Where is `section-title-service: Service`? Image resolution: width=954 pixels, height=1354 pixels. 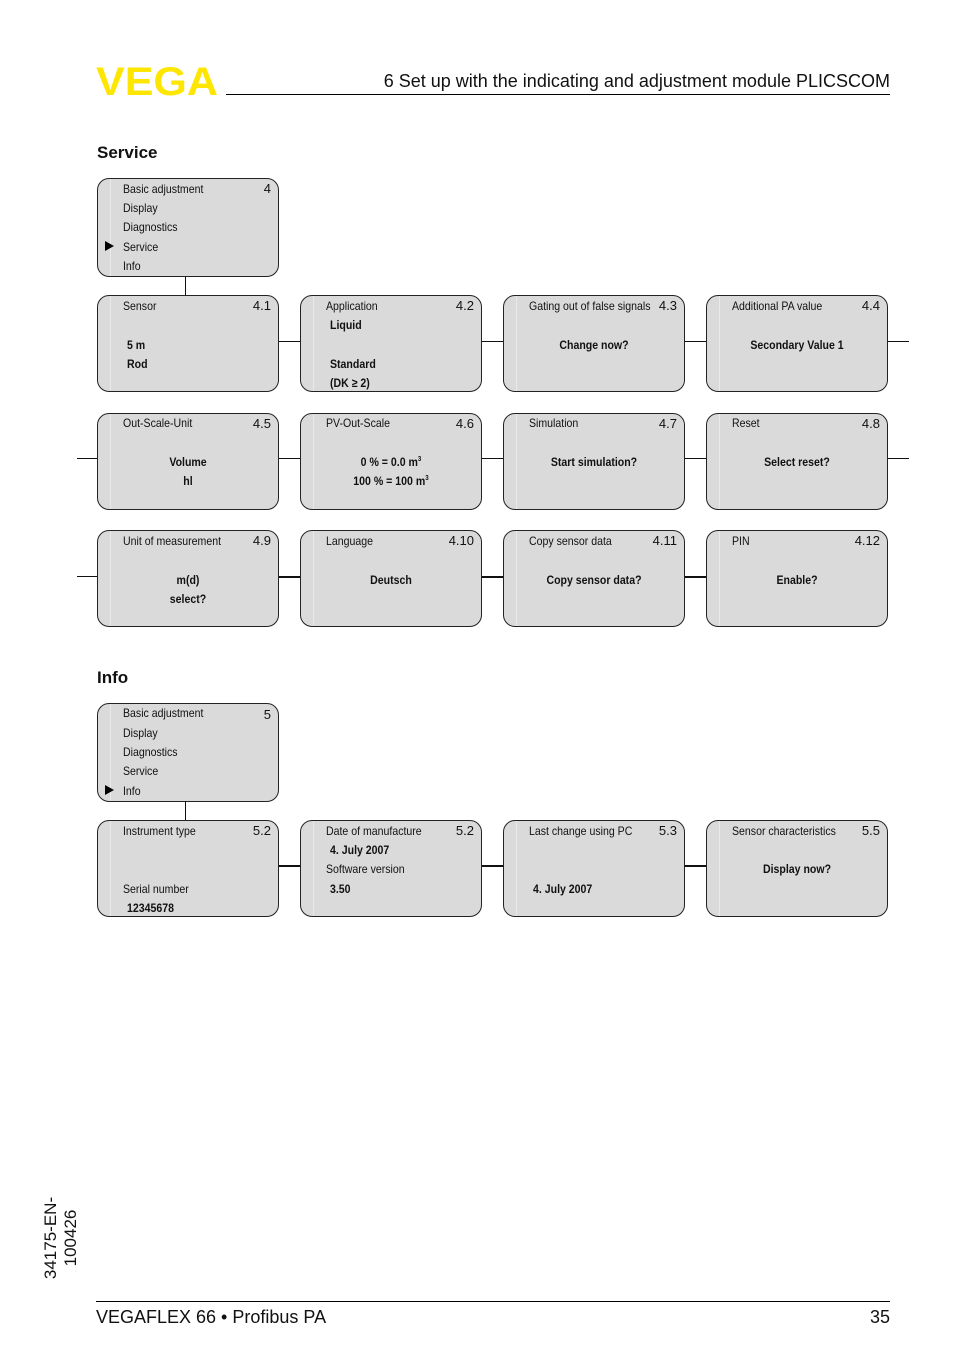 section-title-service: Service is located at coordinates (127, 152).